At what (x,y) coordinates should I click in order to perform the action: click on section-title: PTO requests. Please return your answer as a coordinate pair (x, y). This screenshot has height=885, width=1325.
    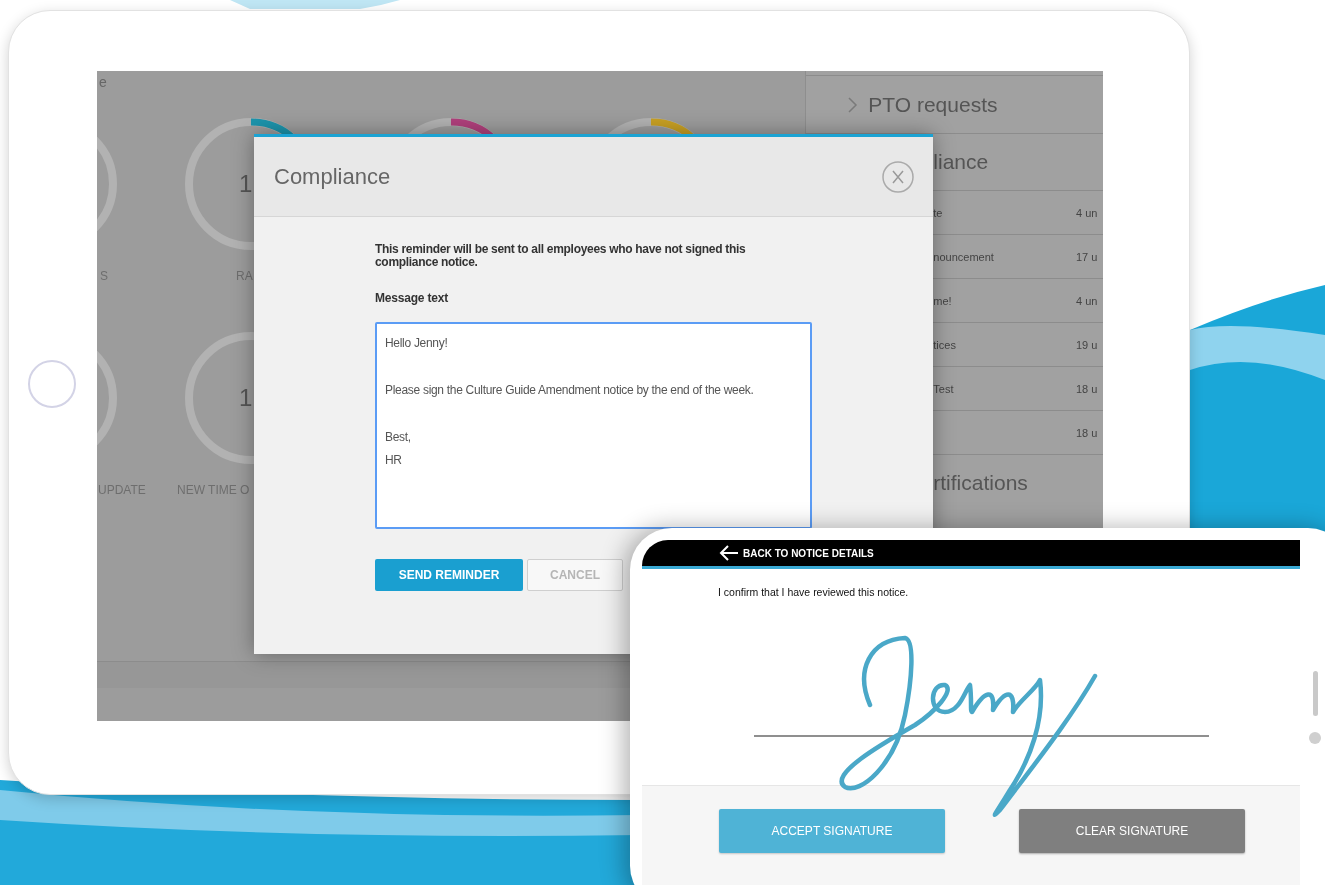
    Looking at the image, I should click on (933, 104).